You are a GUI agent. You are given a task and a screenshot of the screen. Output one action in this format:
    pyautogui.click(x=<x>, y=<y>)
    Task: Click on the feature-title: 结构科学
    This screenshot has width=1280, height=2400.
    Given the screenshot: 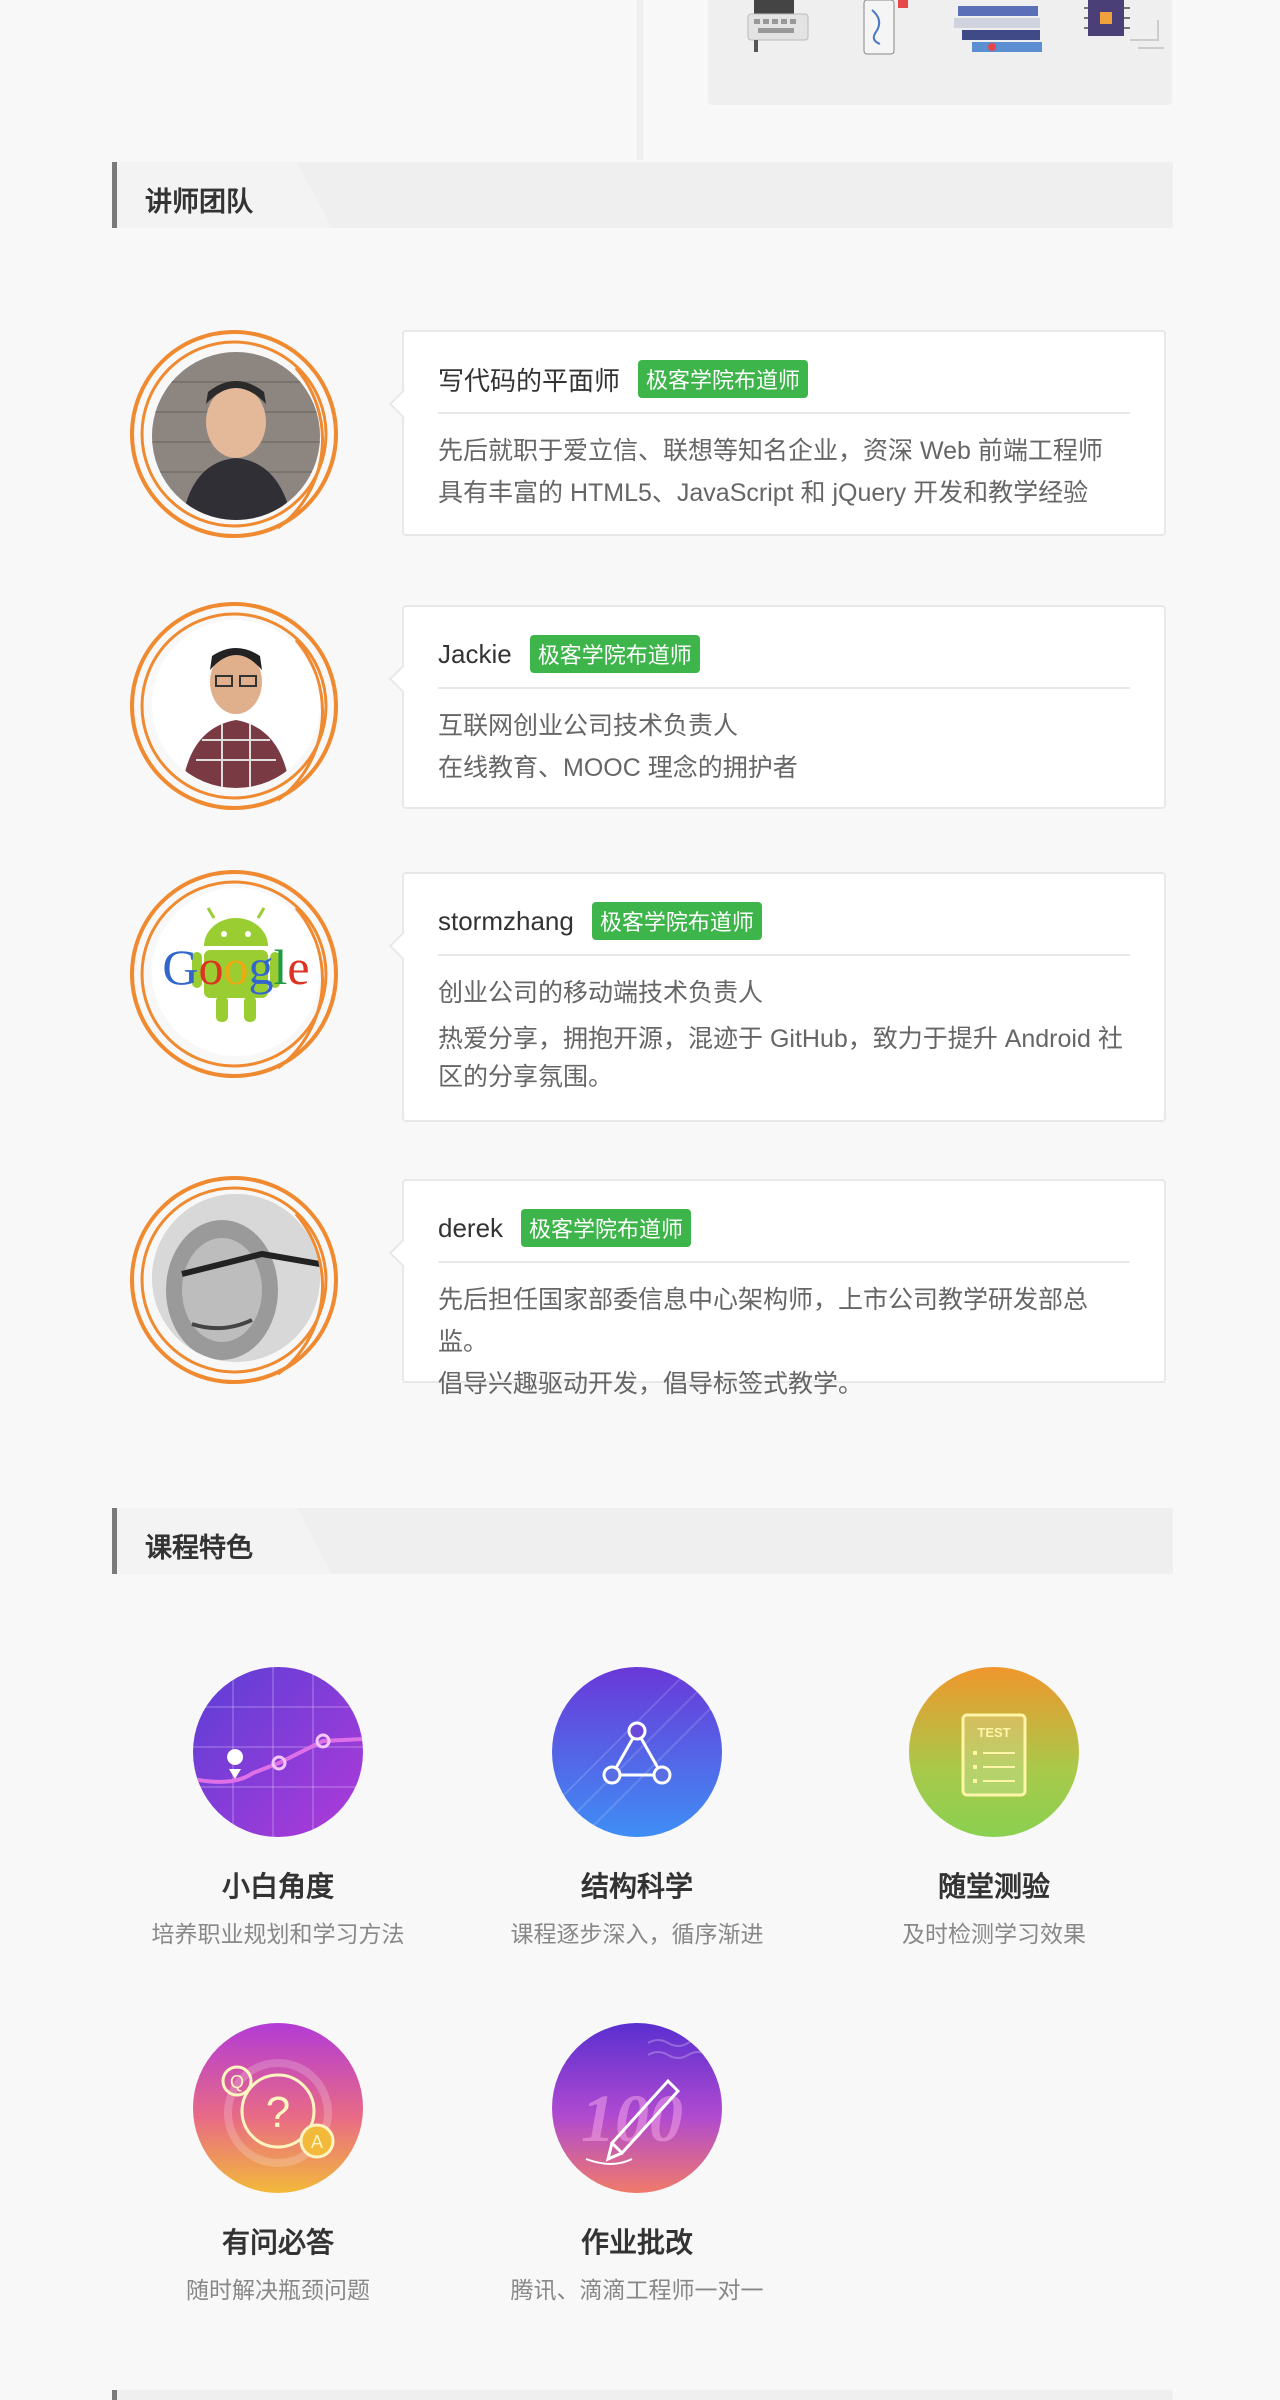 What is the action you would take?
    pyautogui.click(x=636, y=1886)
    